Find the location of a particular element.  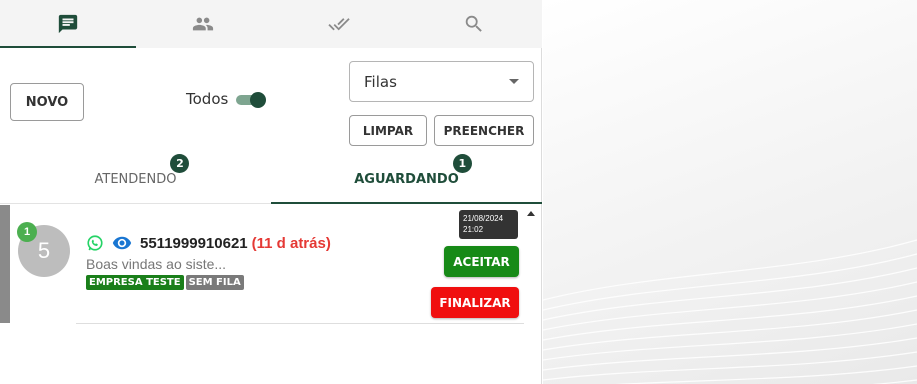

ticket-date: 21/08/2024 is located at coordinates (483, 218).